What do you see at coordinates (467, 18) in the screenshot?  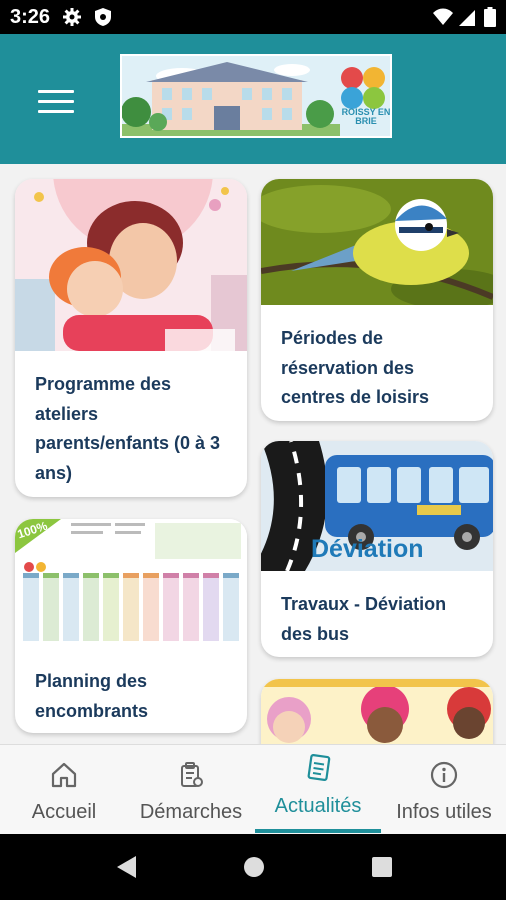 I see `signal-icon` at bounding box center [467, 18].